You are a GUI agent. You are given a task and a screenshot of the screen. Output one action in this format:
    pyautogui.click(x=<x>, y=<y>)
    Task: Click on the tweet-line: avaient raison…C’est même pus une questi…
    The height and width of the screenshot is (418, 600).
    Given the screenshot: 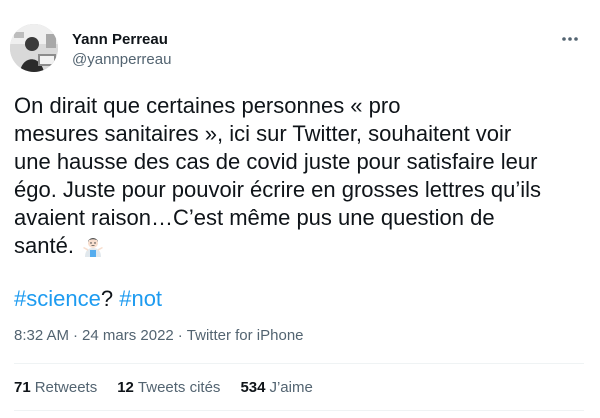 What is the action you would take?
    pyautogui.click(x=254, y=217)
    